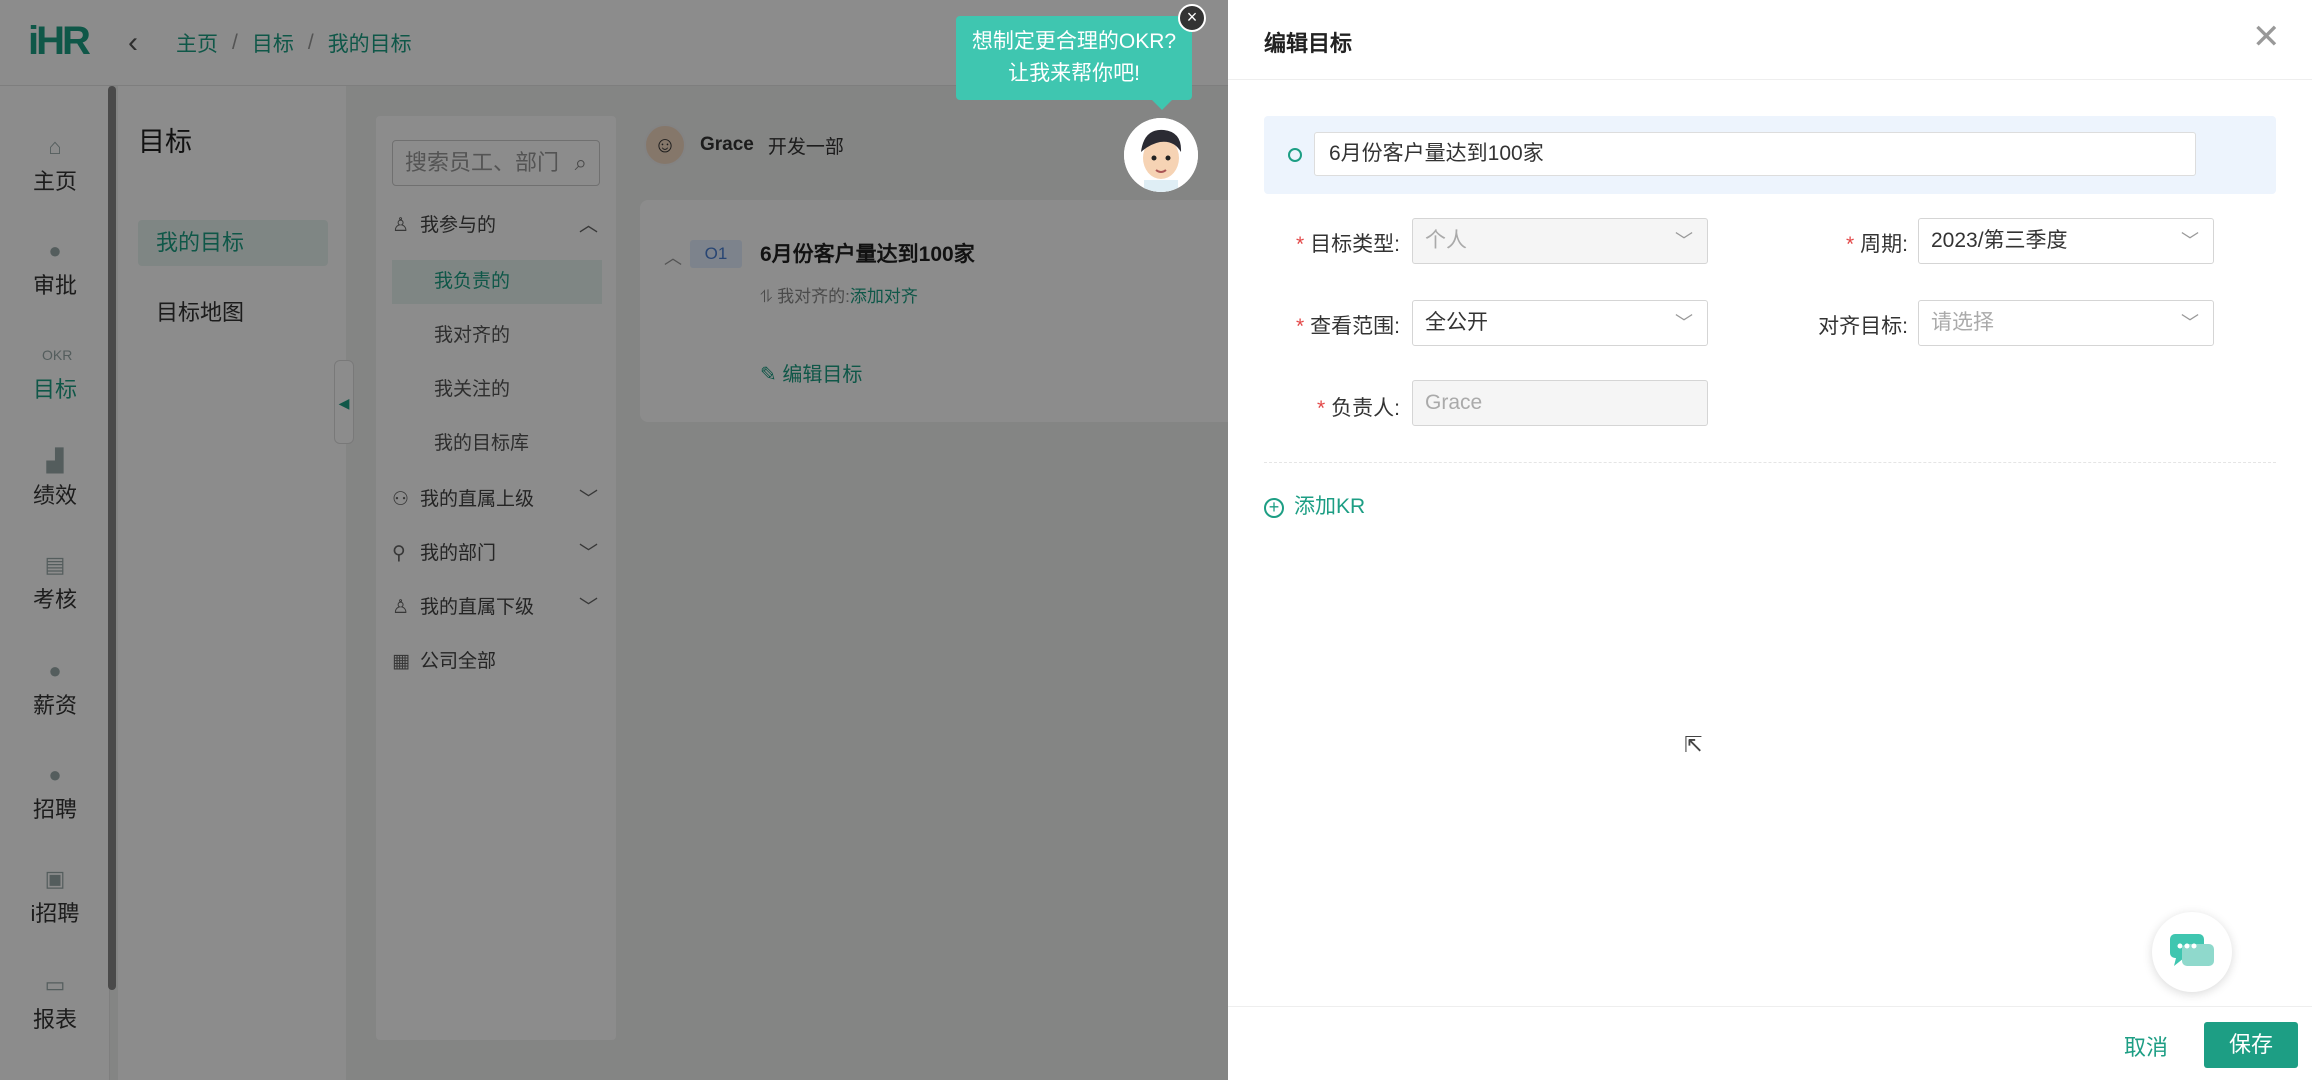  Describe the element at coordinates (1454, 402) in the screenshot. I see `field-value: Grace` at that location.